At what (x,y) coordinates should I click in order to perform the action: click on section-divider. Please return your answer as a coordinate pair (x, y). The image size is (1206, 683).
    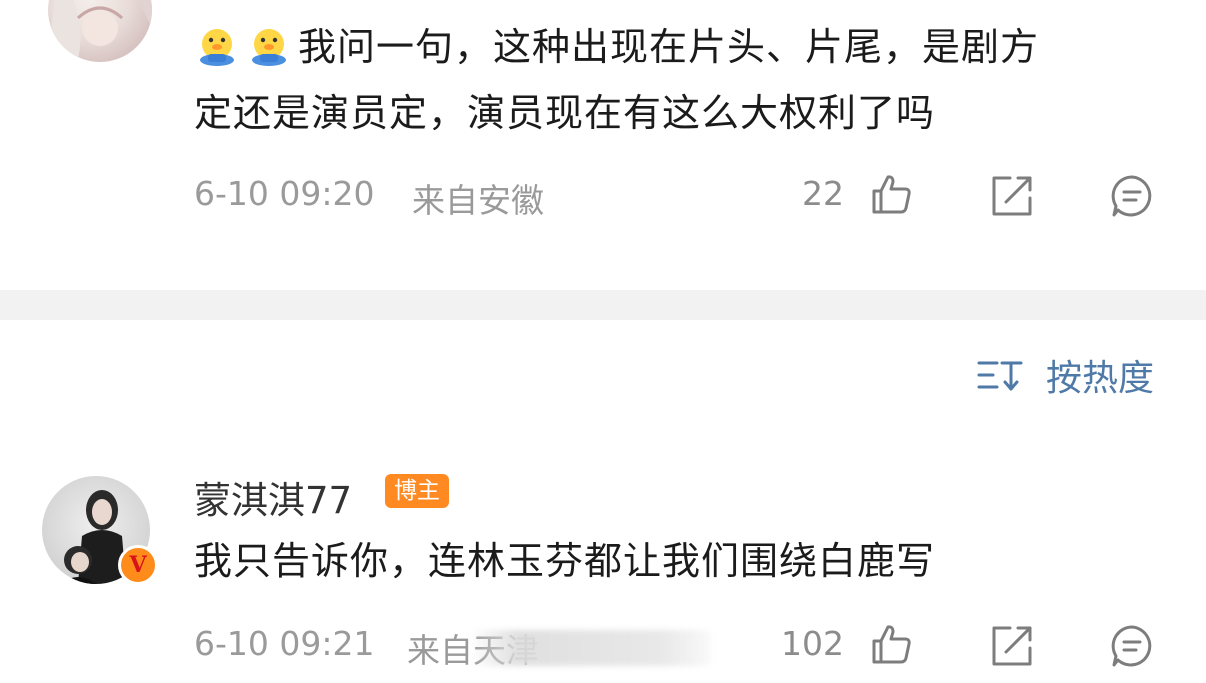
    Looking at the image, I should click on (603, 305).